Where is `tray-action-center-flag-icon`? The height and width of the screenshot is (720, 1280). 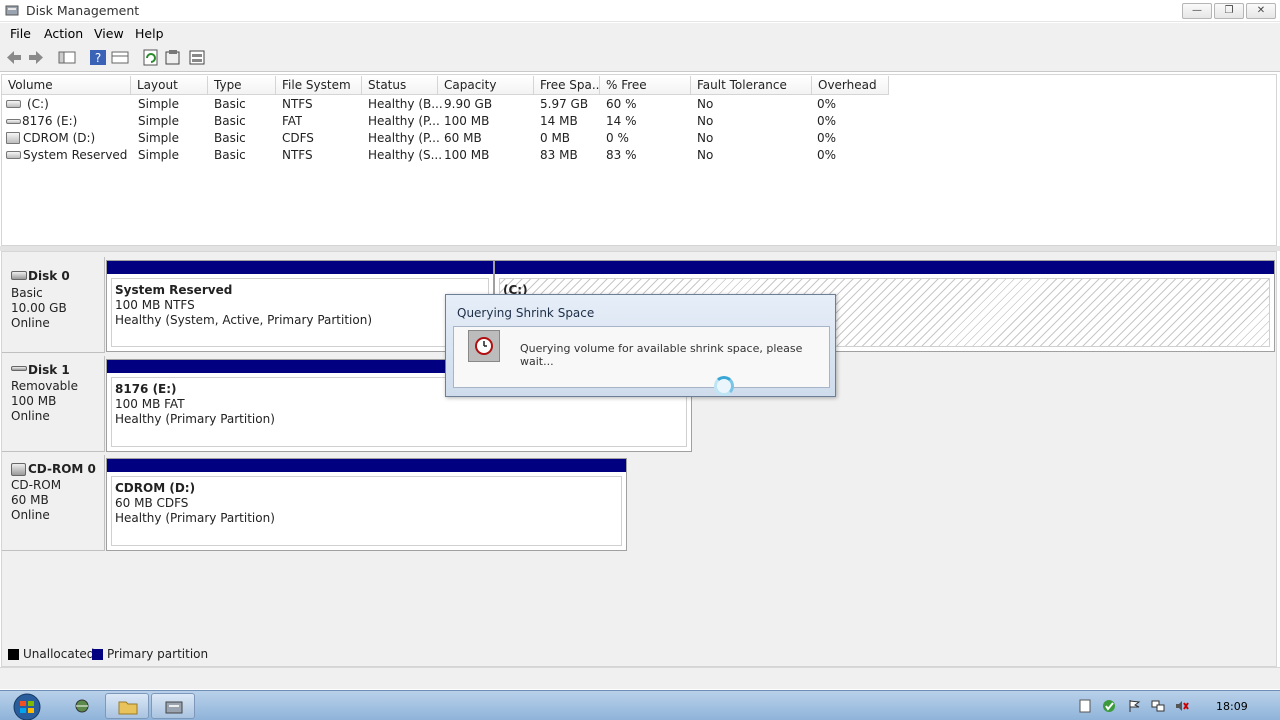
tray-action-center-flag-icon is located at coordinates (1134, 706).